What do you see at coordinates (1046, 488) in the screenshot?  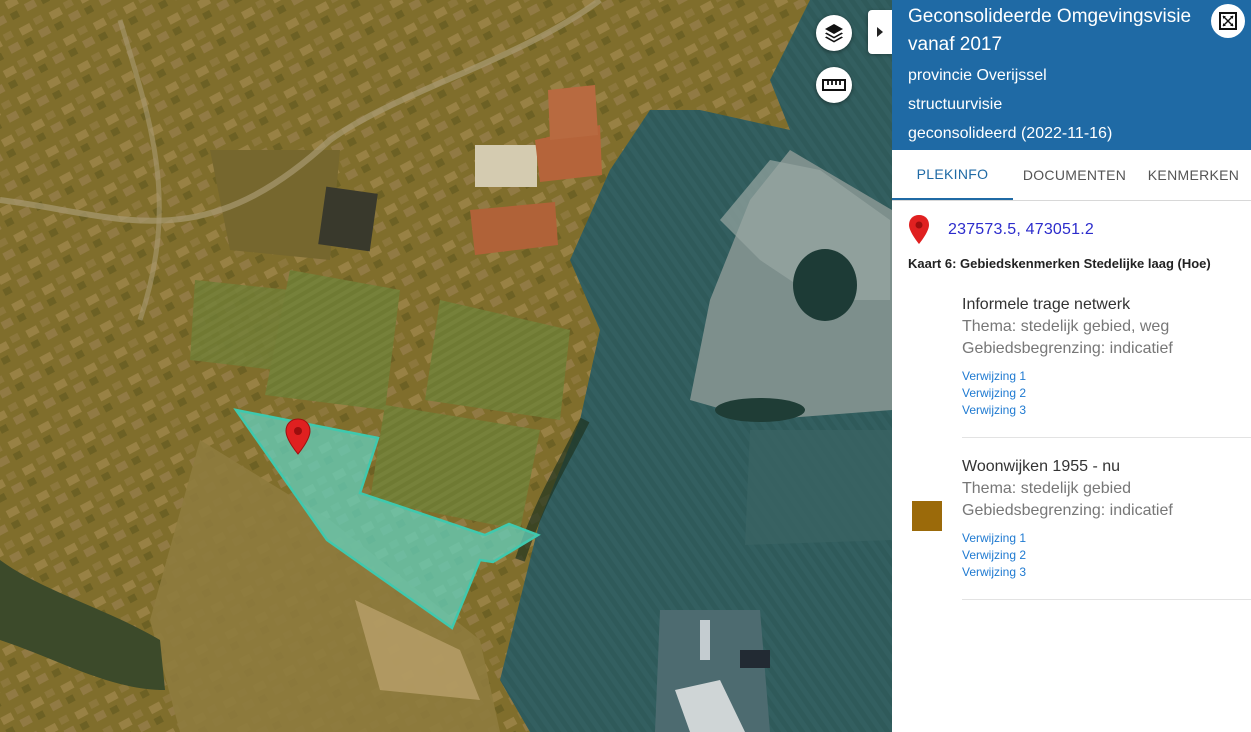 I see `legend-item-thema: Thema: stedelijk gebied` at bounding box center [1046, 488].